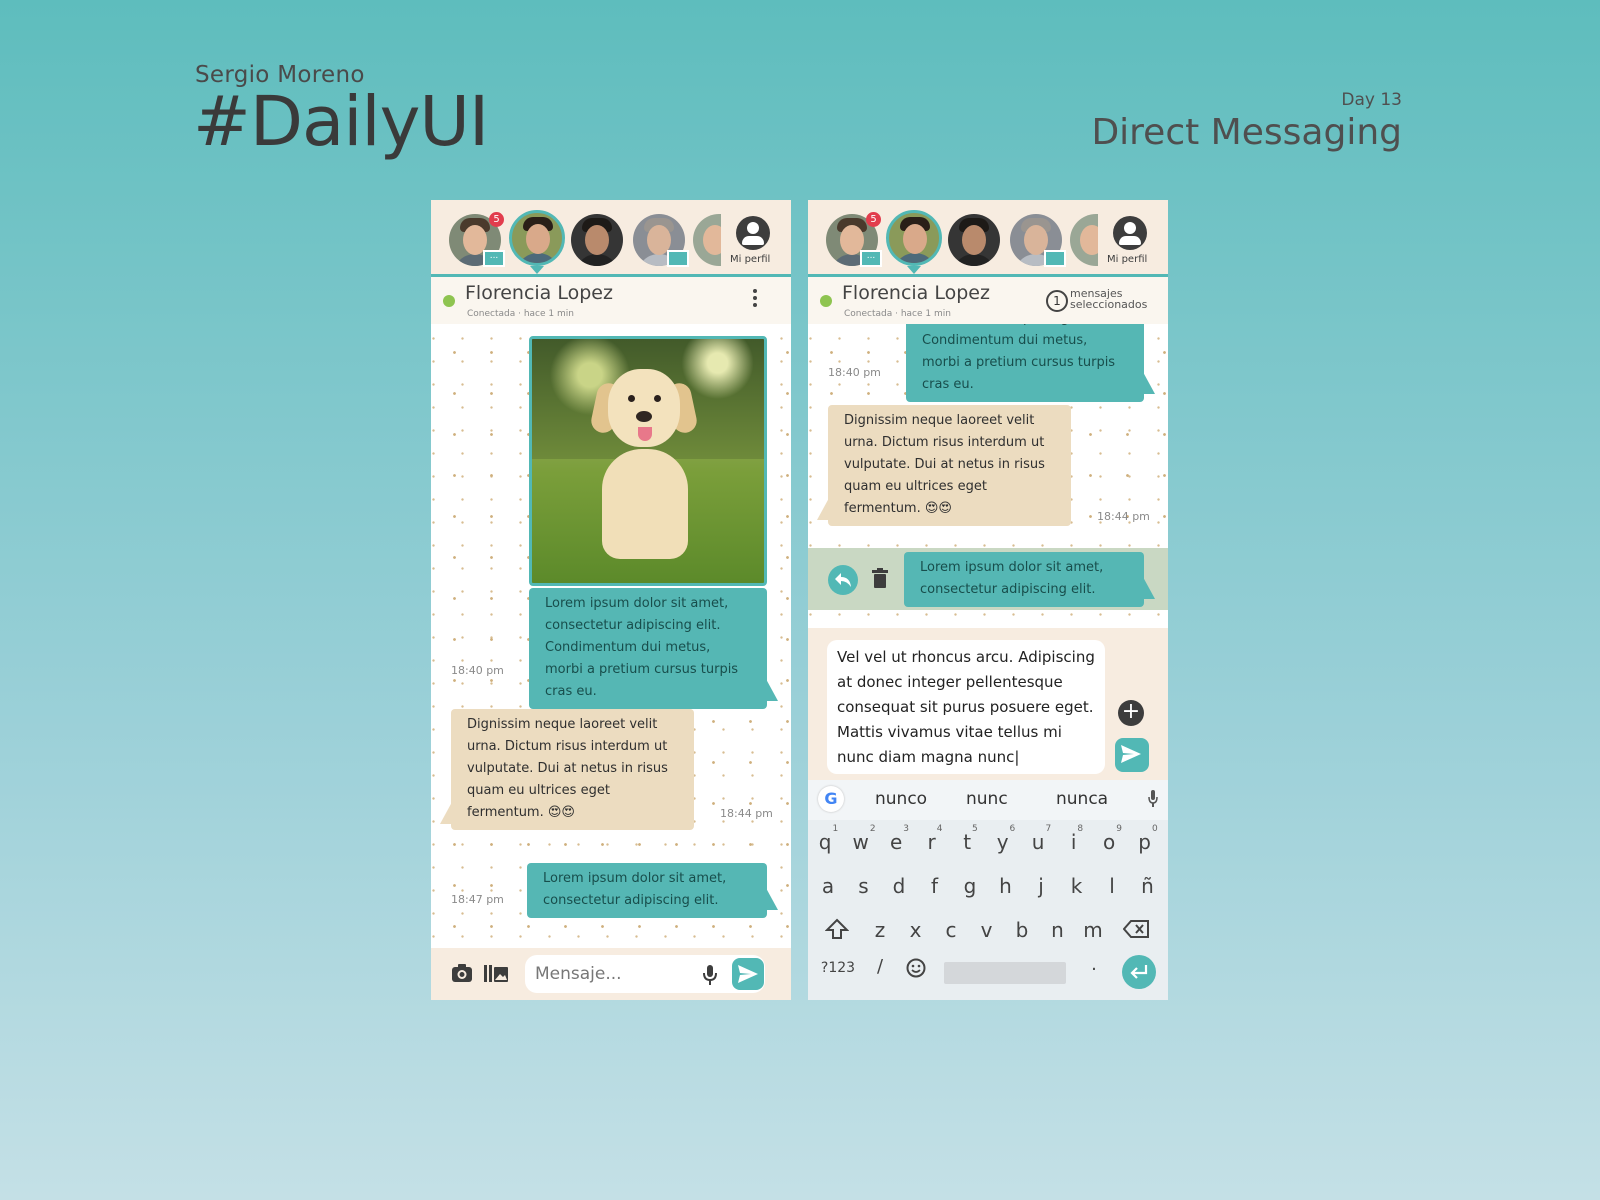  What do you see at coordinates (880, 966) in the screenshot?
I see `slash-key: /` at bounding box center [880, 966].